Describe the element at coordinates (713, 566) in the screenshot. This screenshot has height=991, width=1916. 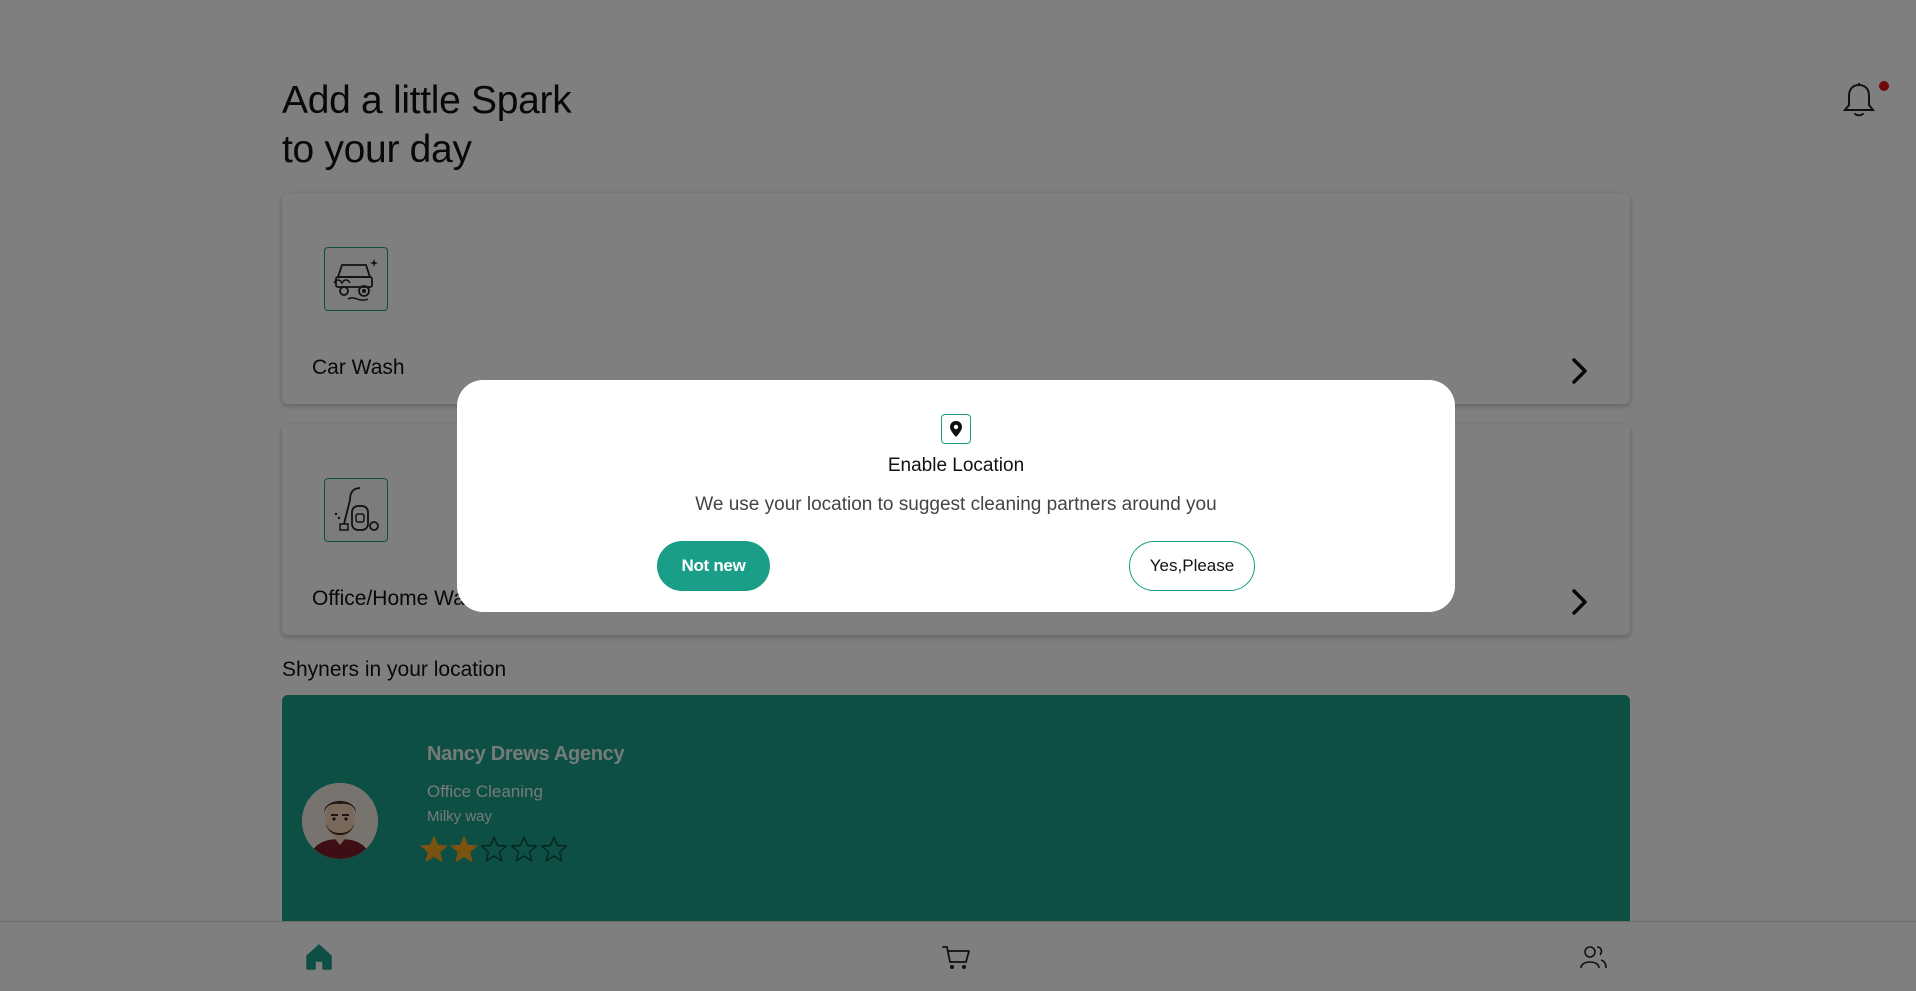
I see `not-now-button: Not new` at that location.